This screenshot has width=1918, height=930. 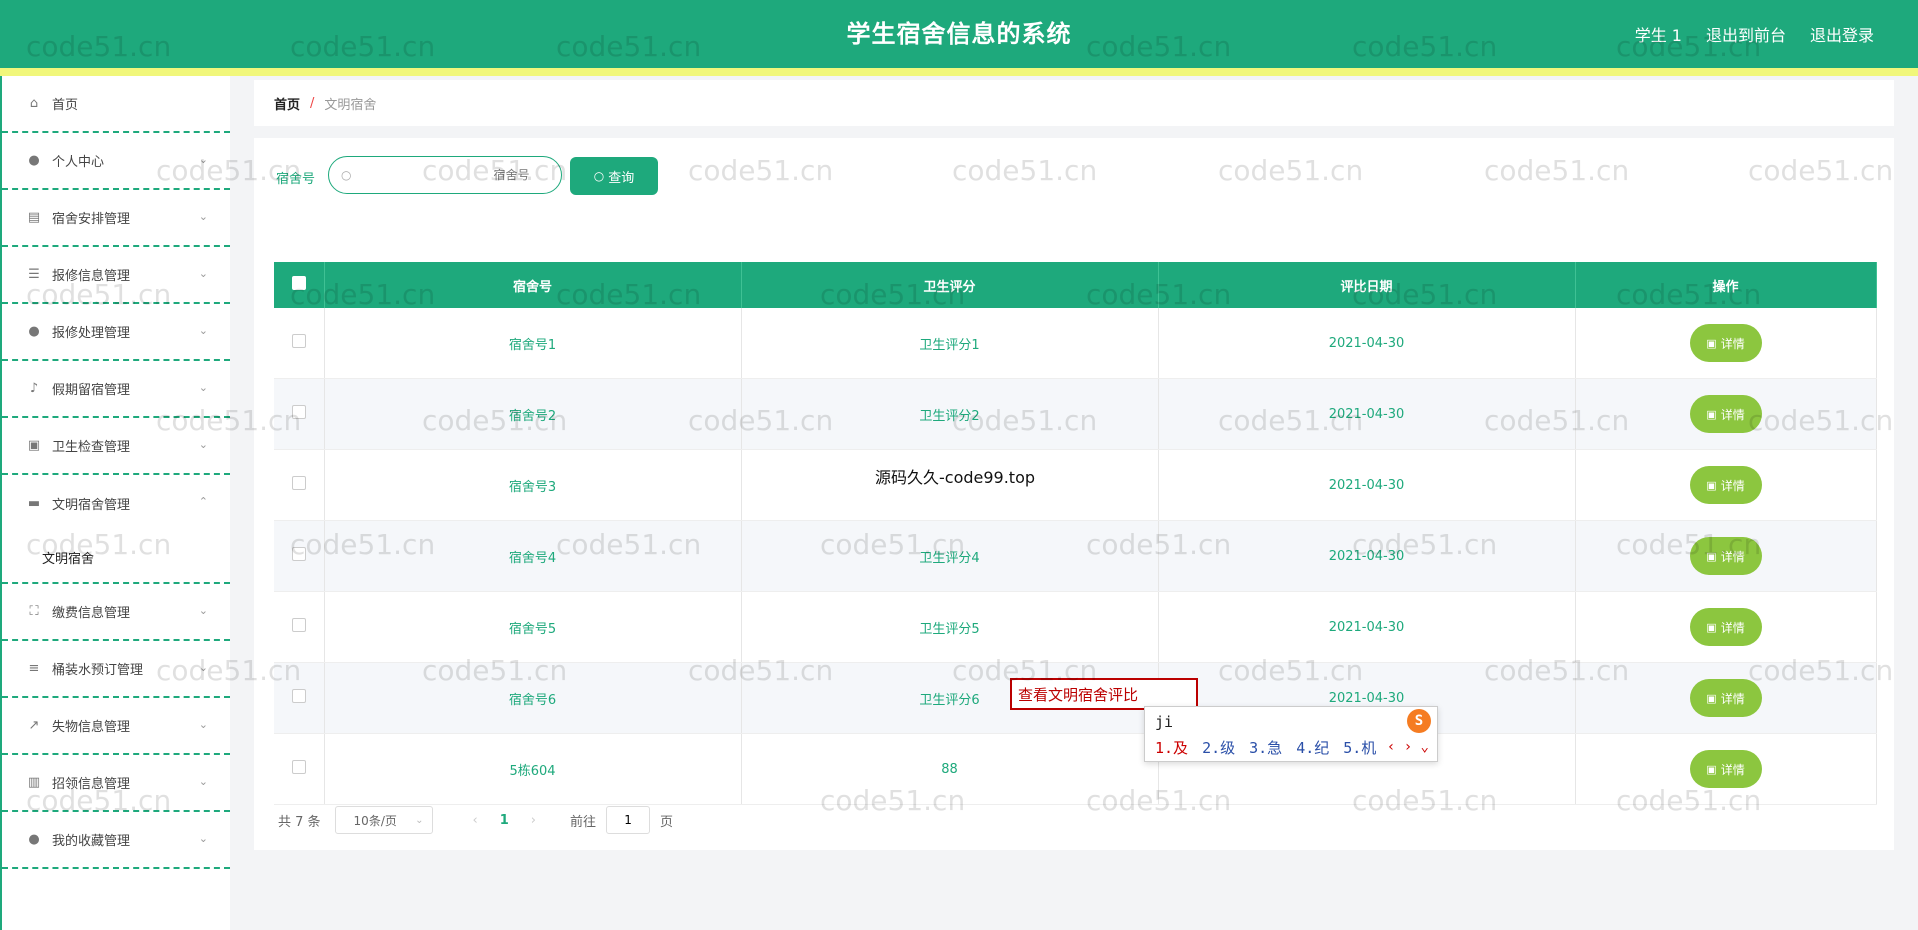 What do you see at coordinates (533, 627) in the screenshot?
I see `room-cell: 宿舍号5` at bounding box center [533, 627].